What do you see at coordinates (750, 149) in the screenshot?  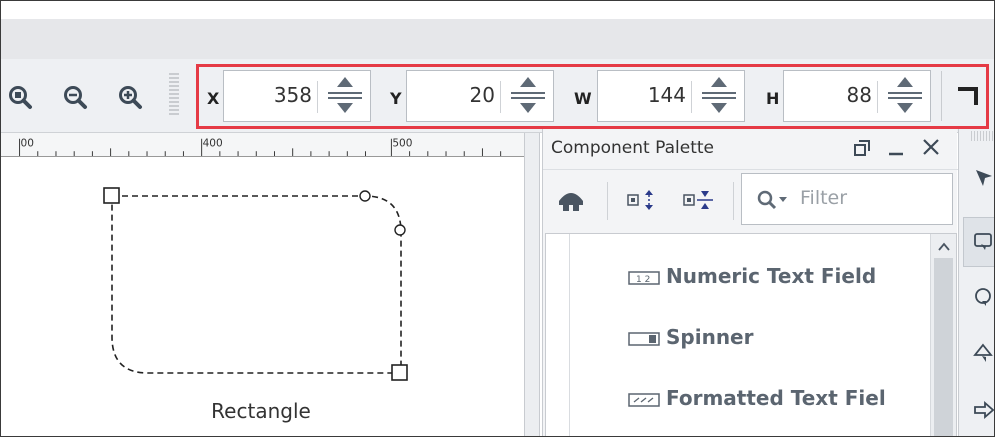 I see `palette-header: Component Palette` at bounding box center [750, 149].